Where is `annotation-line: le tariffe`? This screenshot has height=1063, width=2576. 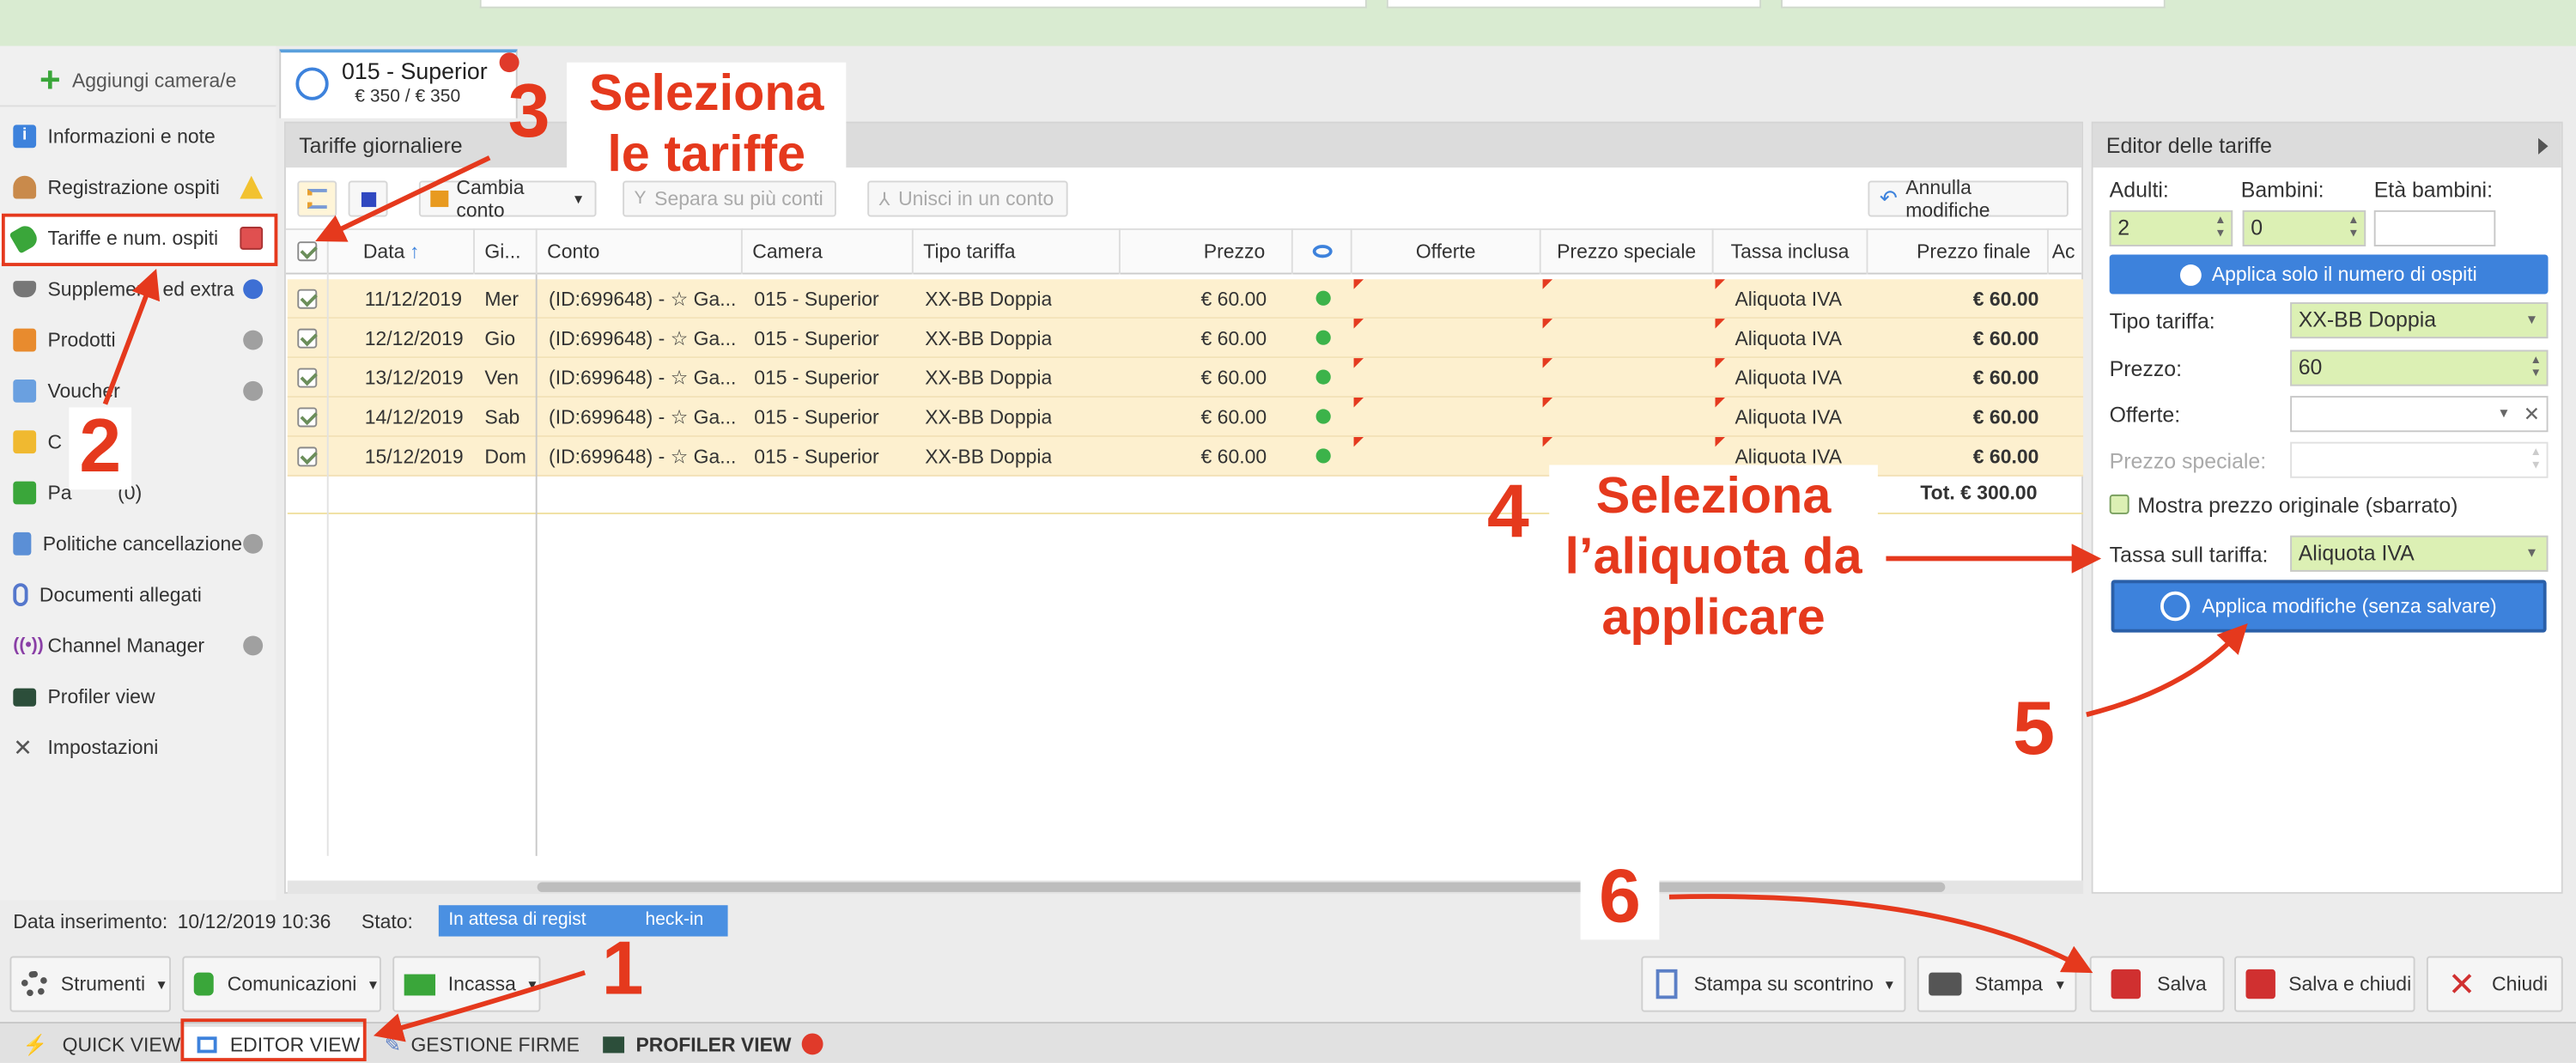
annotation-line: le tariffe is located at coordinates (706, 154).